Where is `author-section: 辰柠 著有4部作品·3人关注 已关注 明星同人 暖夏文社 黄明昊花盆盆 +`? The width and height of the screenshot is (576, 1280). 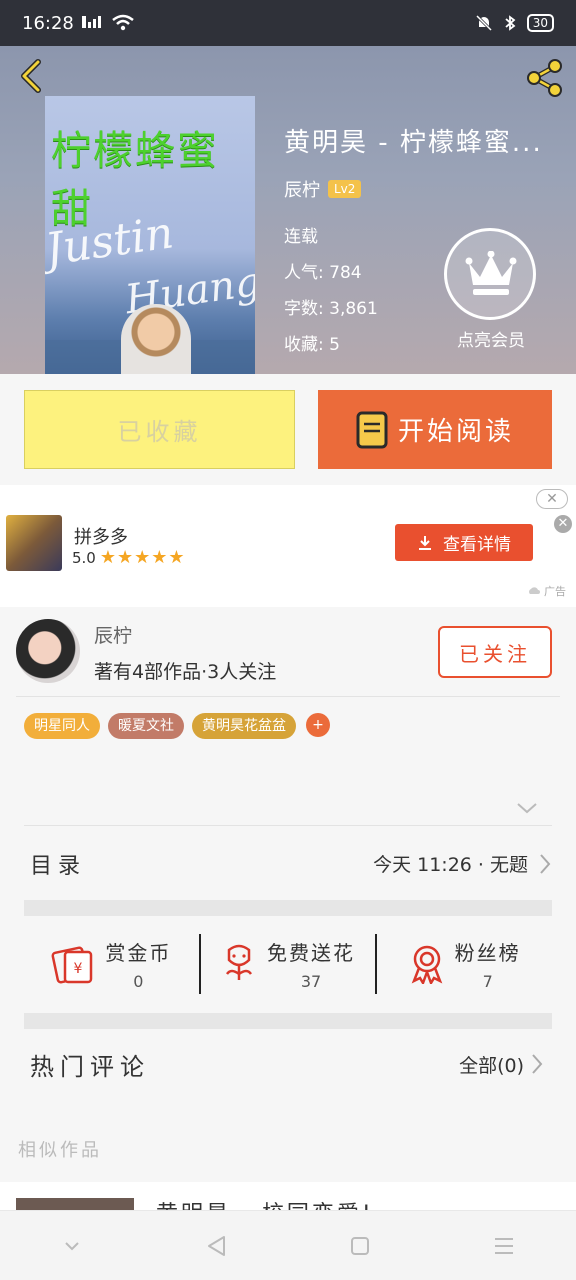
author-section: 辰柠 著有4部作品·3人关注 已关注 明星同人 暖夏文社 黄明昊花盆盆 + is located at coordinates (288, 675).